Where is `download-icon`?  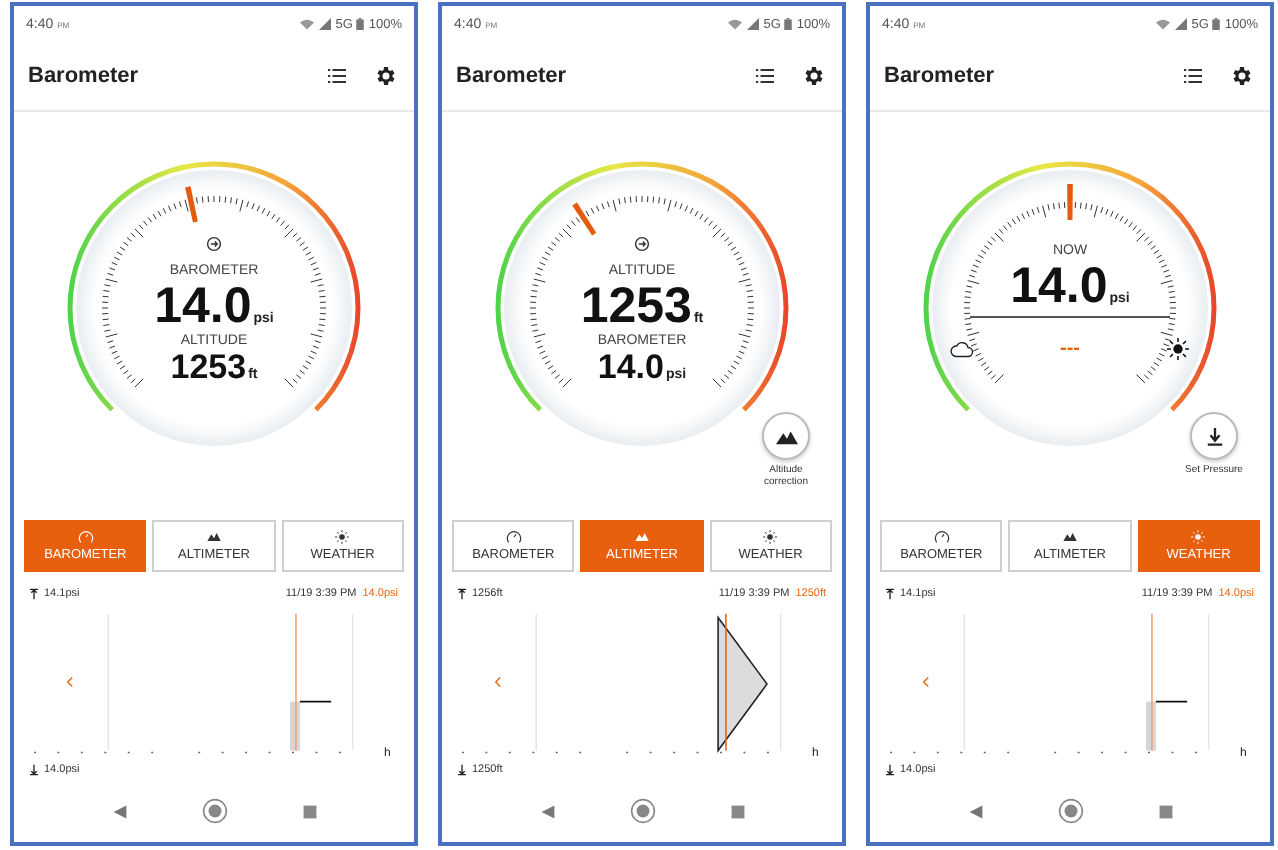
download-icon is located at coordinates (1214, 436).